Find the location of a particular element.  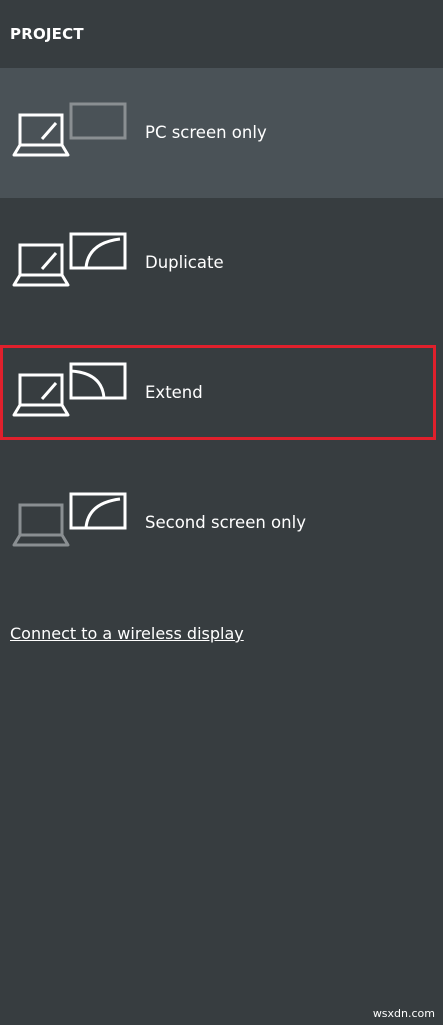

extend-icon is located at coordinates (69, 389).